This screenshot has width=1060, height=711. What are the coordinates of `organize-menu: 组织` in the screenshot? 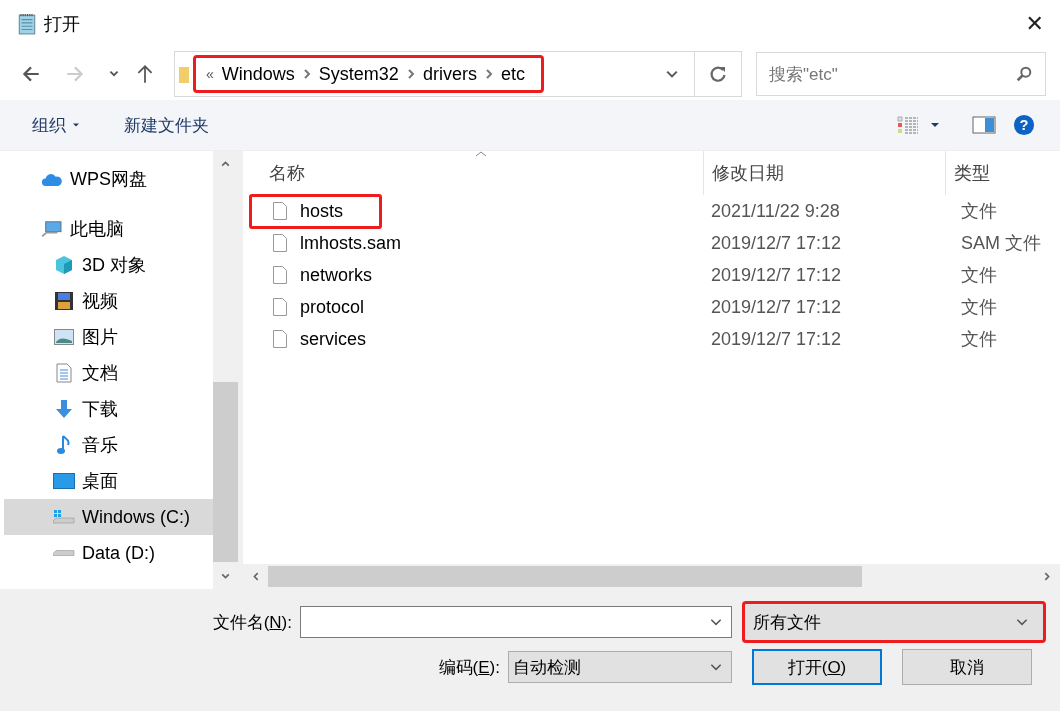 It's located at (56, 125).